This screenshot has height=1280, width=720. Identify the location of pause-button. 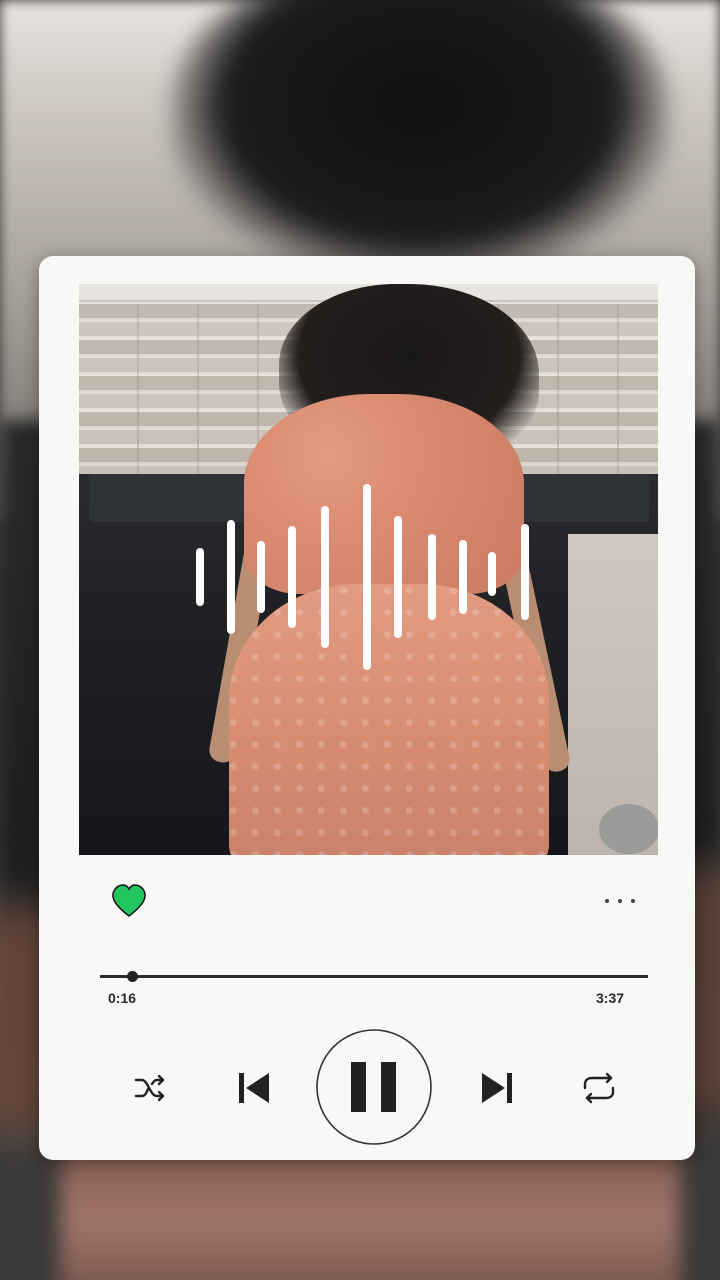
(374, 1087).